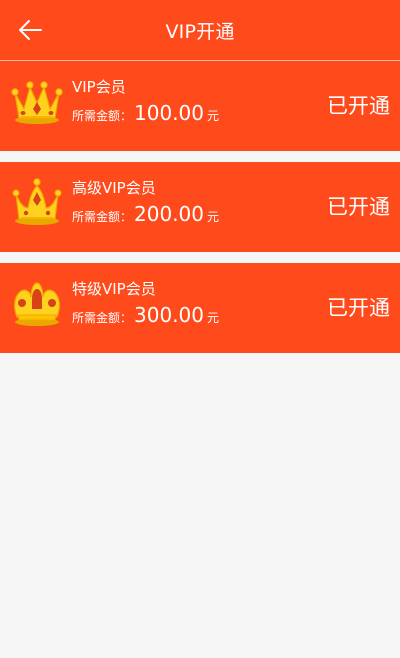 This screenshot has width=400, height=658. What do you see at coordinates (114, 289) in the screenshot?
I see `membership-name: 特级VIP会员` at bounding box center [114, 289].